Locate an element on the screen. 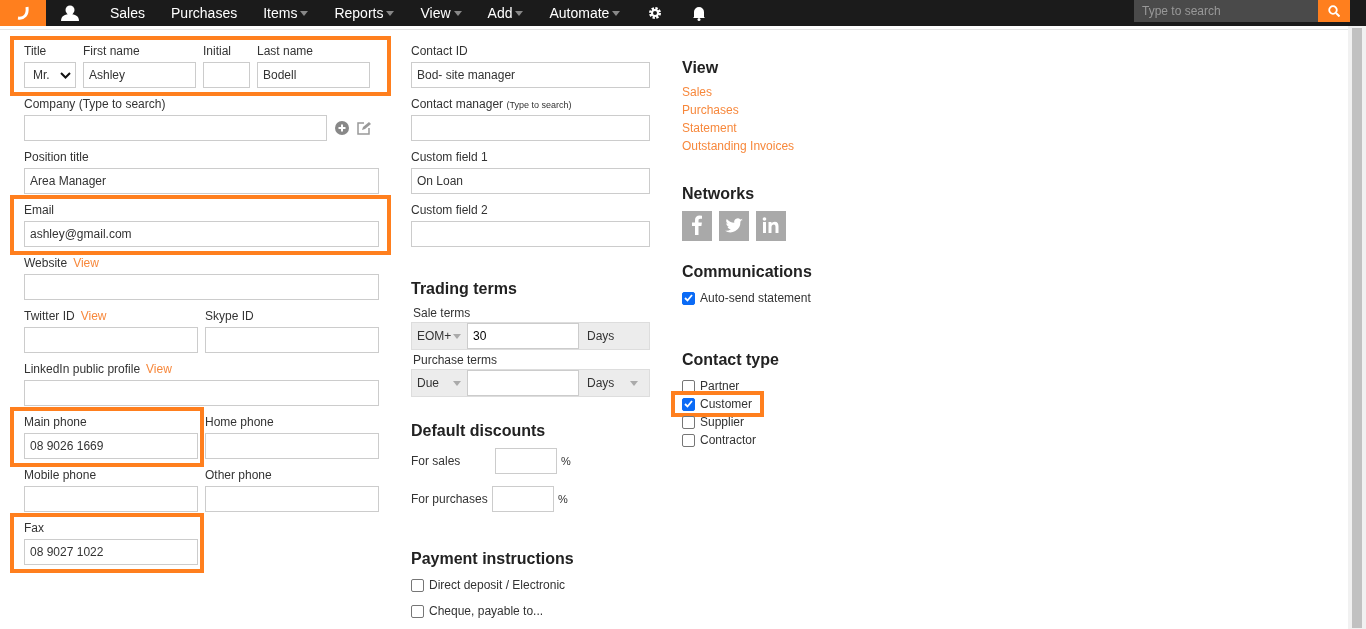 The width and height of the screenshot is (1366, 629). field-label: Contact ID is located at coordinates (440, 52).